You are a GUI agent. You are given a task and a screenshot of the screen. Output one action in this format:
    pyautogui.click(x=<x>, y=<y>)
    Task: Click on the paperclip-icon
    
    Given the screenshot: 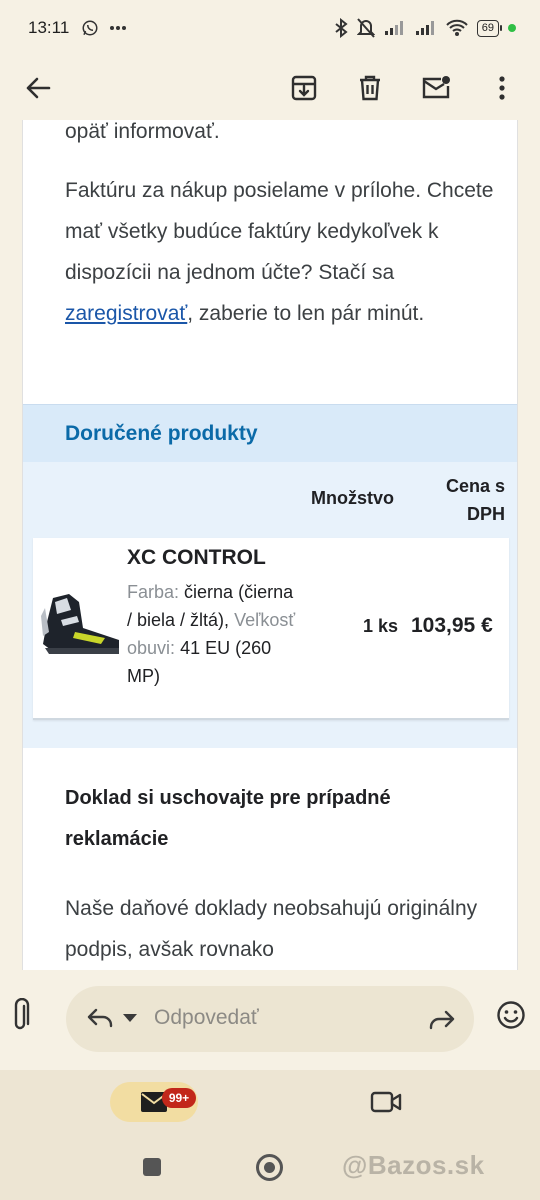 What is the action you would take?
    pyautogui.click(x=22, y=1013)
    